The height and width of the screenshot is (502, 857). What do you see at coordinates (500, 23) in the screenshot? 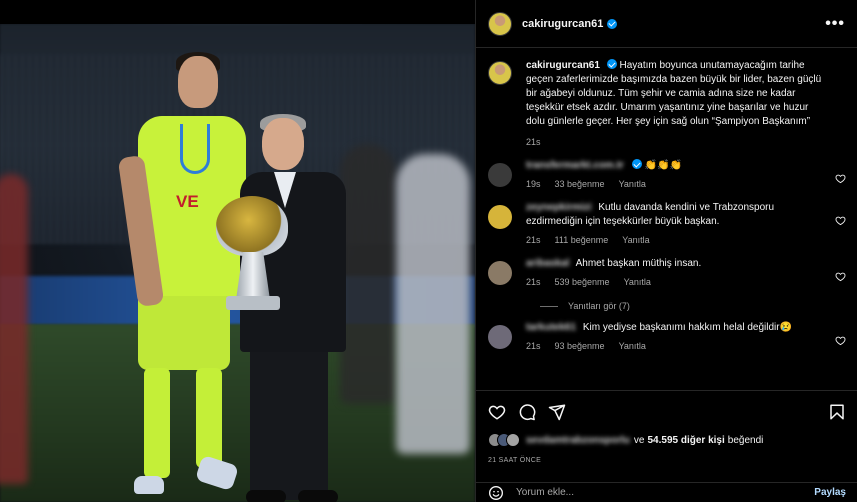
I see `author-avatar` at bounding box center [500, 23].